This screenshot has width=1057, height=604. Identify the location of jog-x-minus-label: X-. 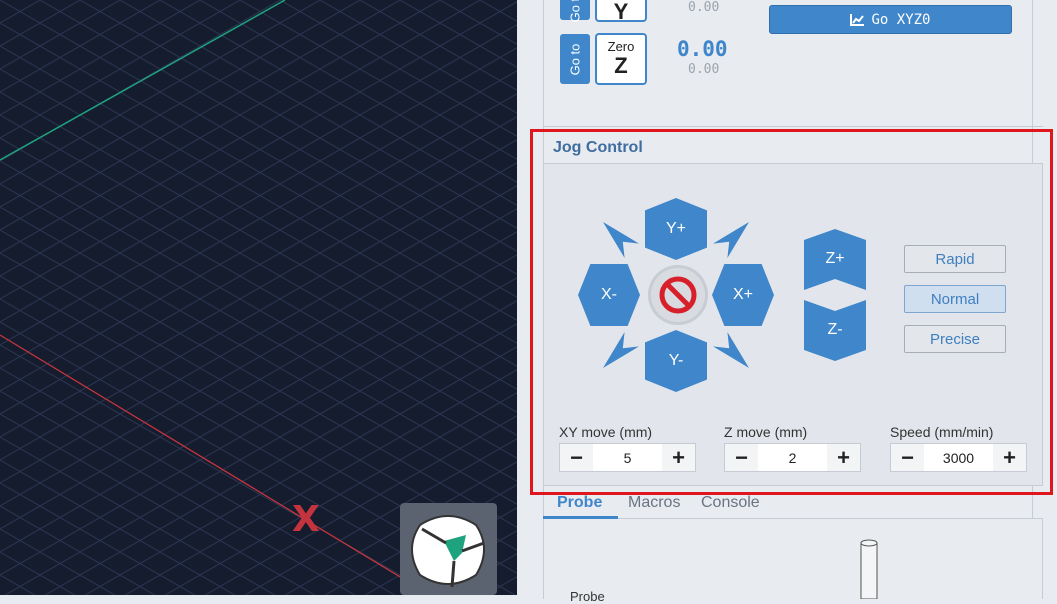
(609, 294).